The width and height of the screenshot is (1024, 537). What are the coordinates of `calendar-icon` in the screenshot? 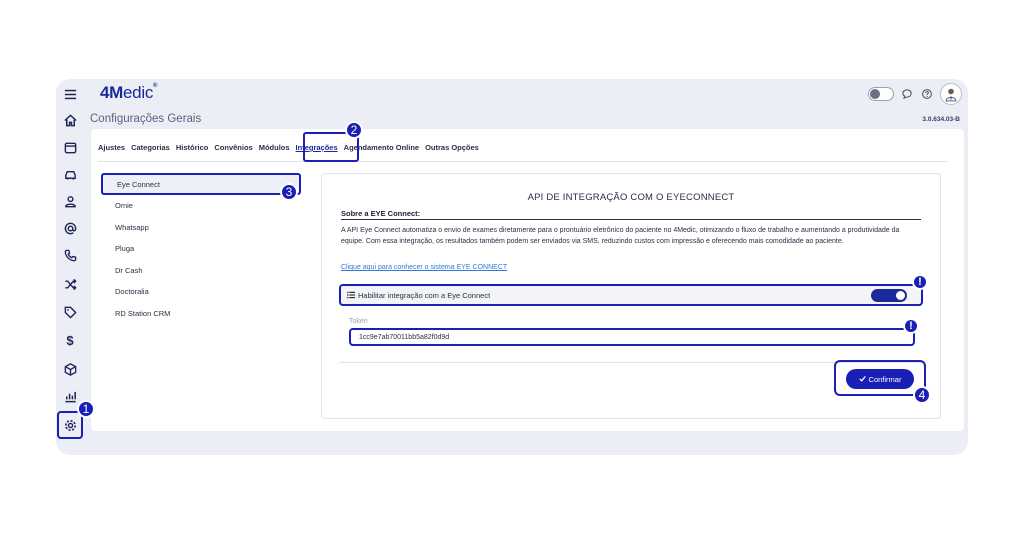 It's located at (70, 147).